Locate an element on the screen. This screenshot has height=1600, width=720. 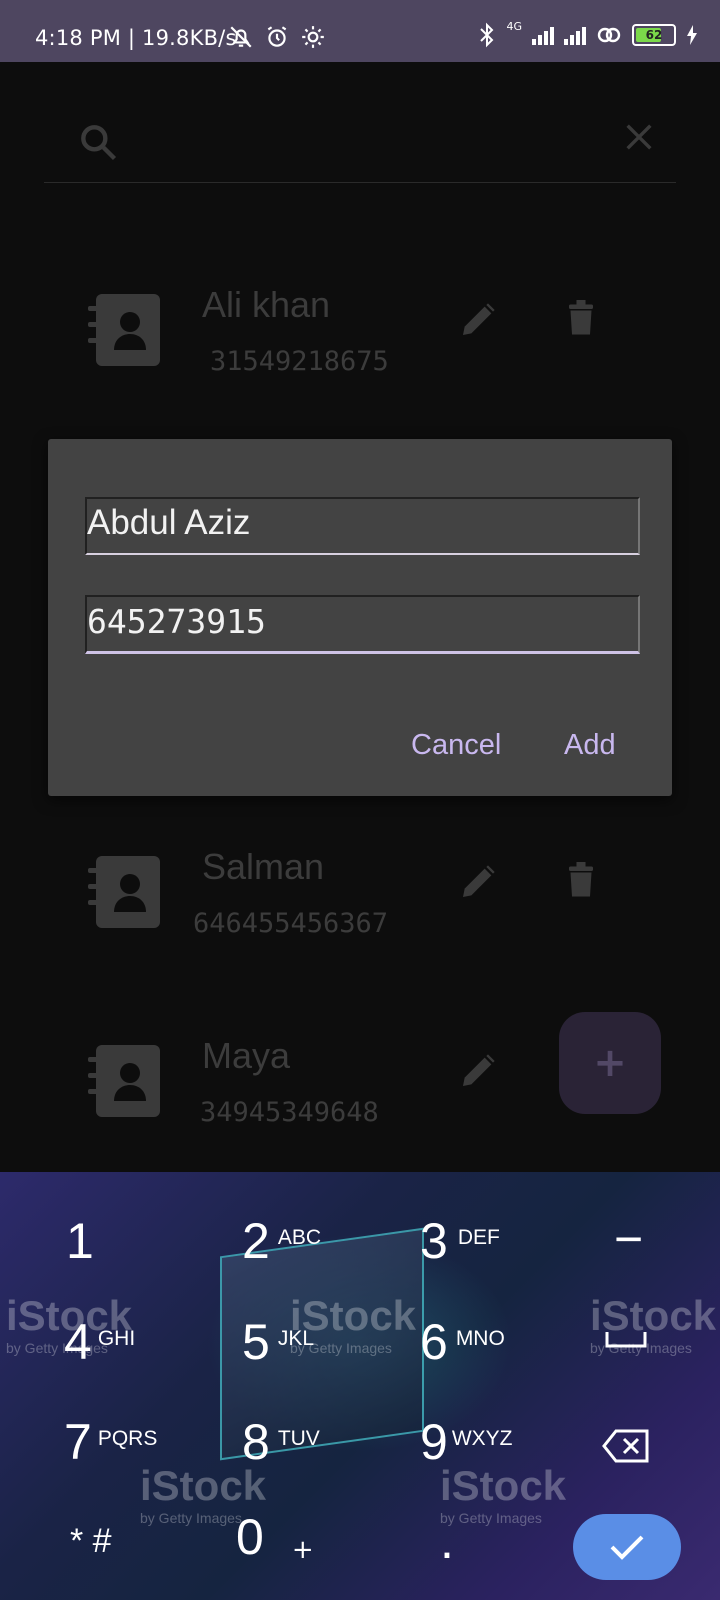
key-letters: WXYZ is located at coordinates (482, 1438).